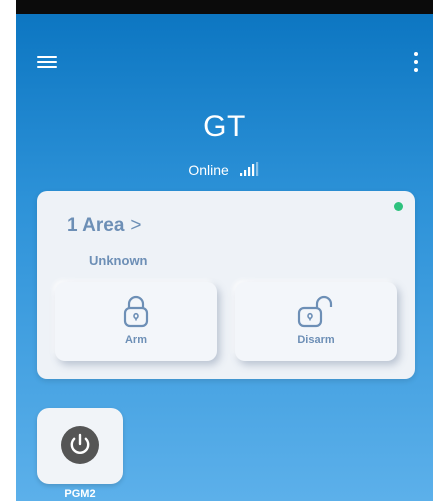 This screenshot has height=501, width=438. What do you see at coordinates (224, 126) in the screenshot?
I see `device-name: GT` at bounding box center [224, 126].